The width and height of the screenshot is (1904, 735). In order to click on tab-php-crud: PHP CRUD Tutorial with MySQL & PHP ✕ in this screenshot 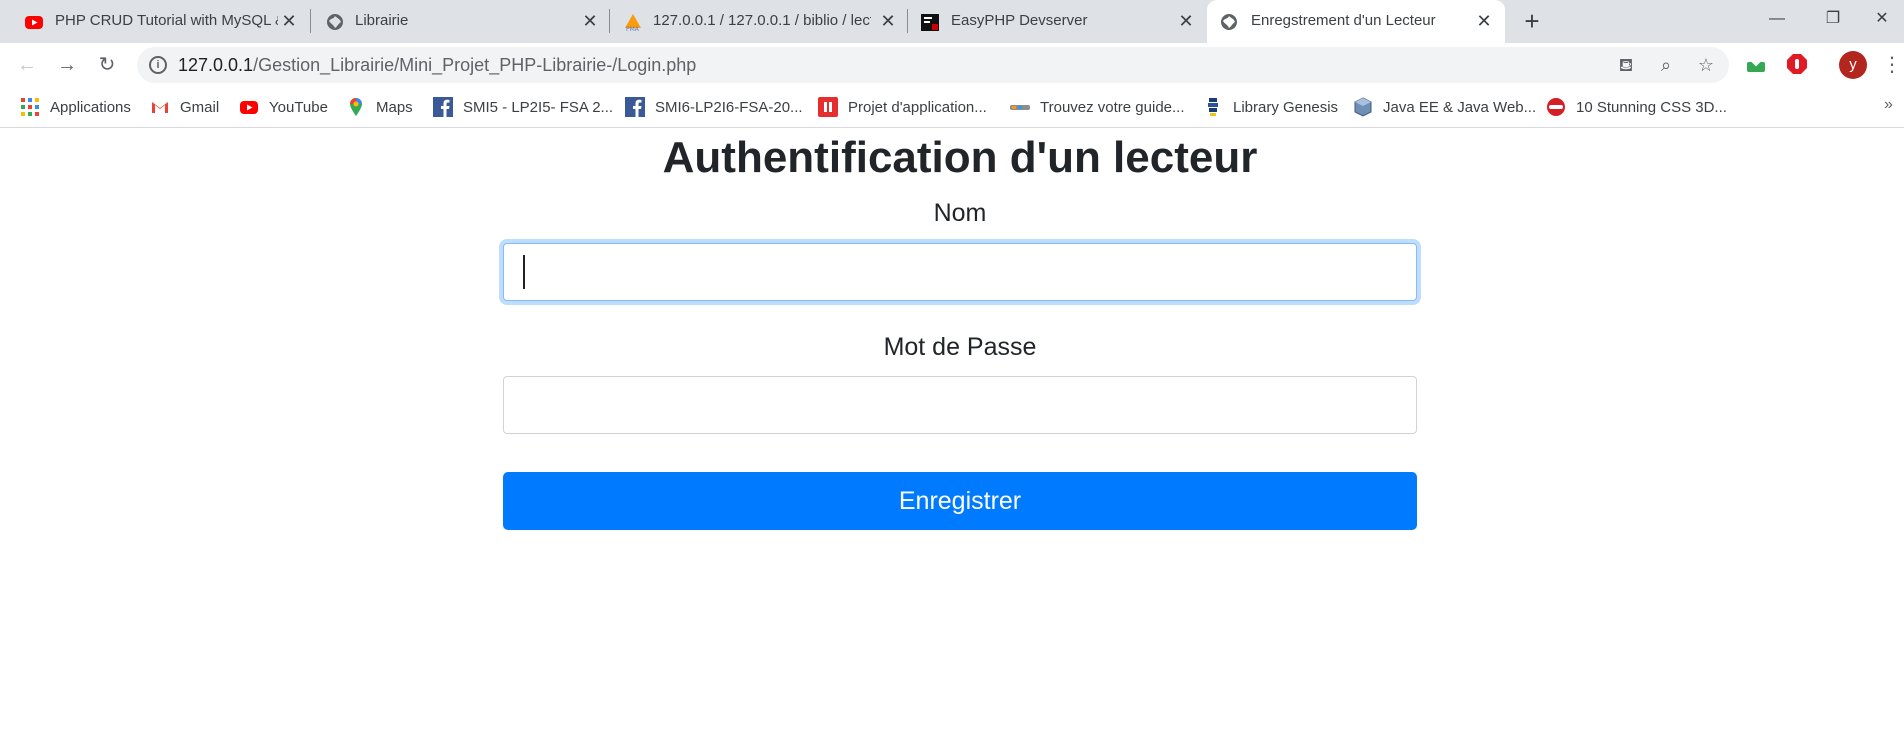, I will do `click(153, 21)`.